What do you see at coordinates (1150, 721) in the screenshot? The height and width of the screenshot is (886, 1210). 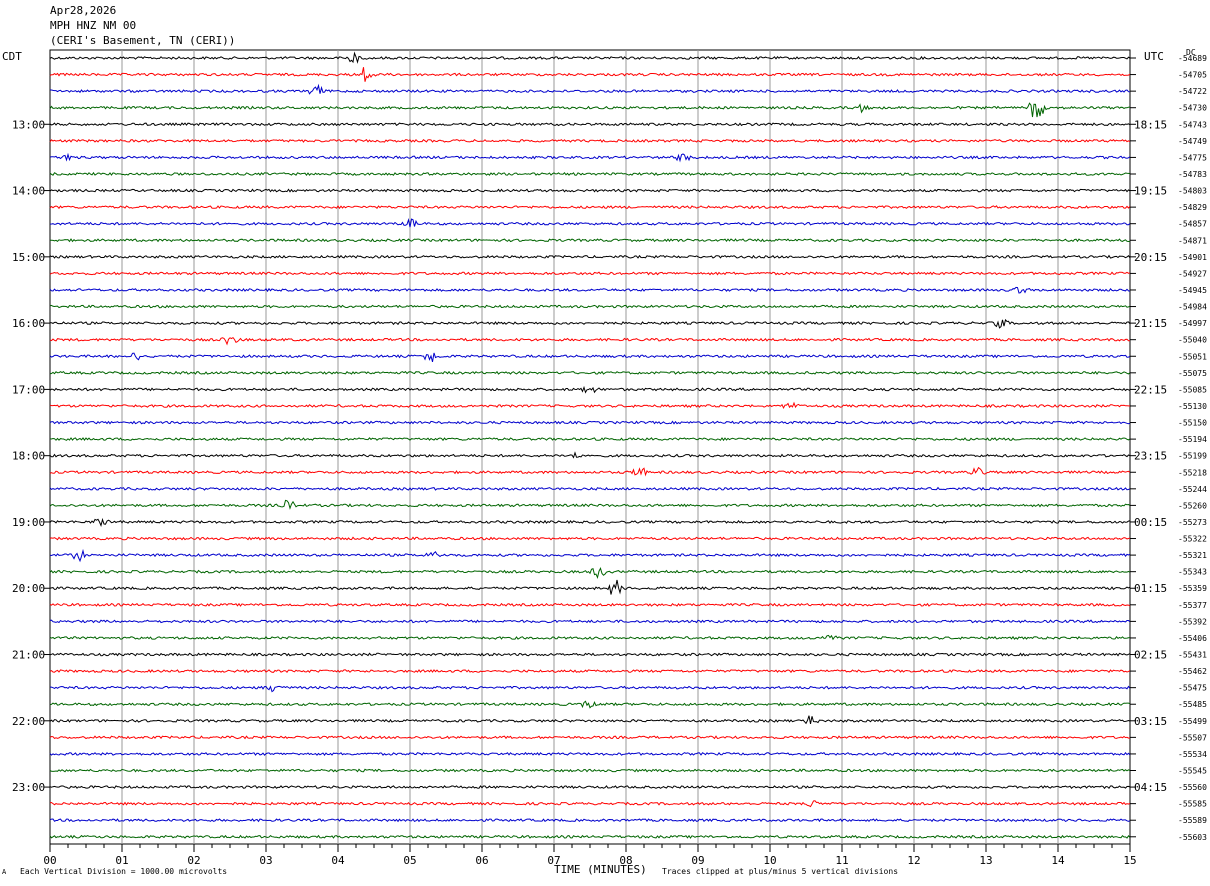 I see `right-hour-label: 03:15` at bounding box center [1150, 721].